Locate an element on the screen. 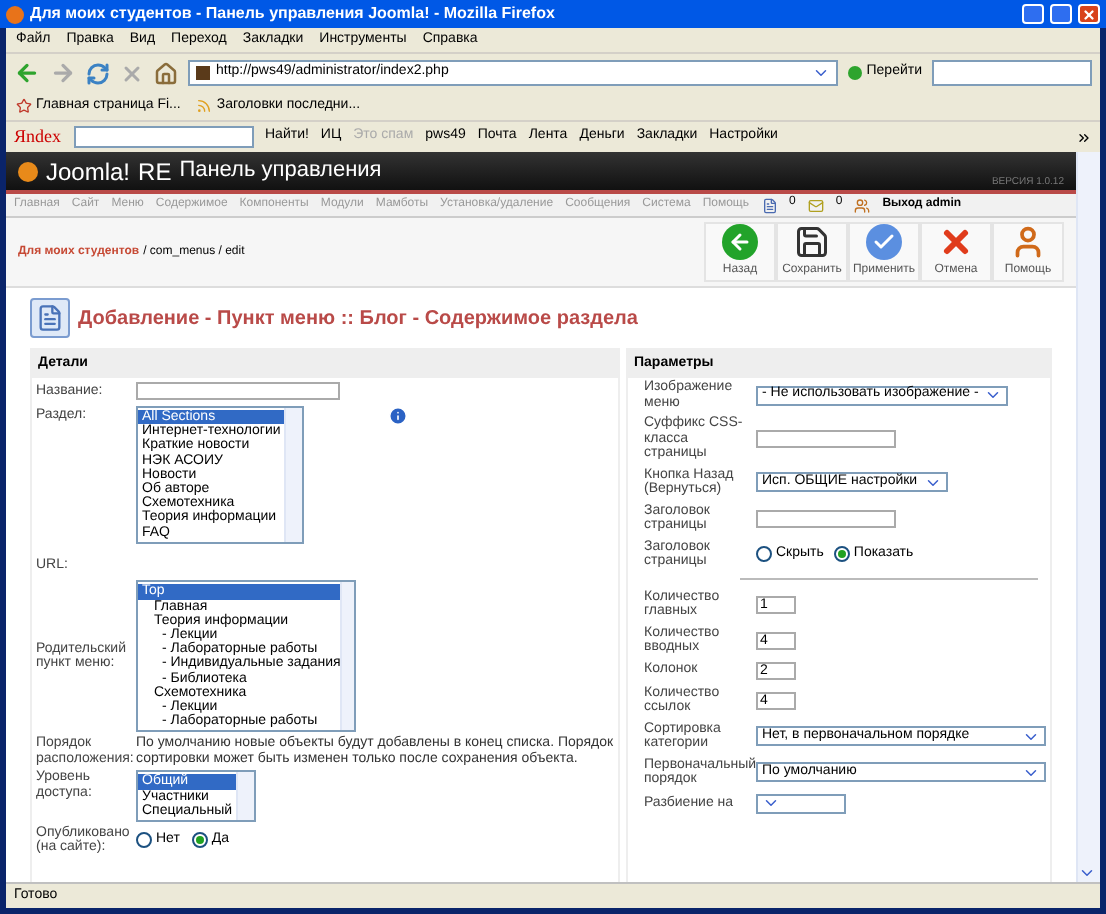  info-icon is located at coordinates (398, 416).